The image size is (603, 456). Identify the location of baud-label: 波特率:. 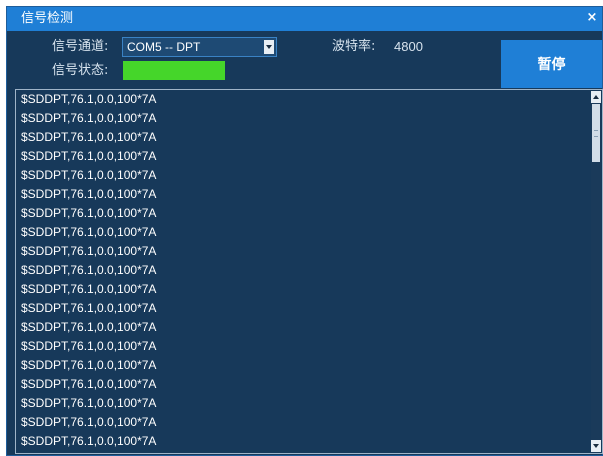
(354, 46).